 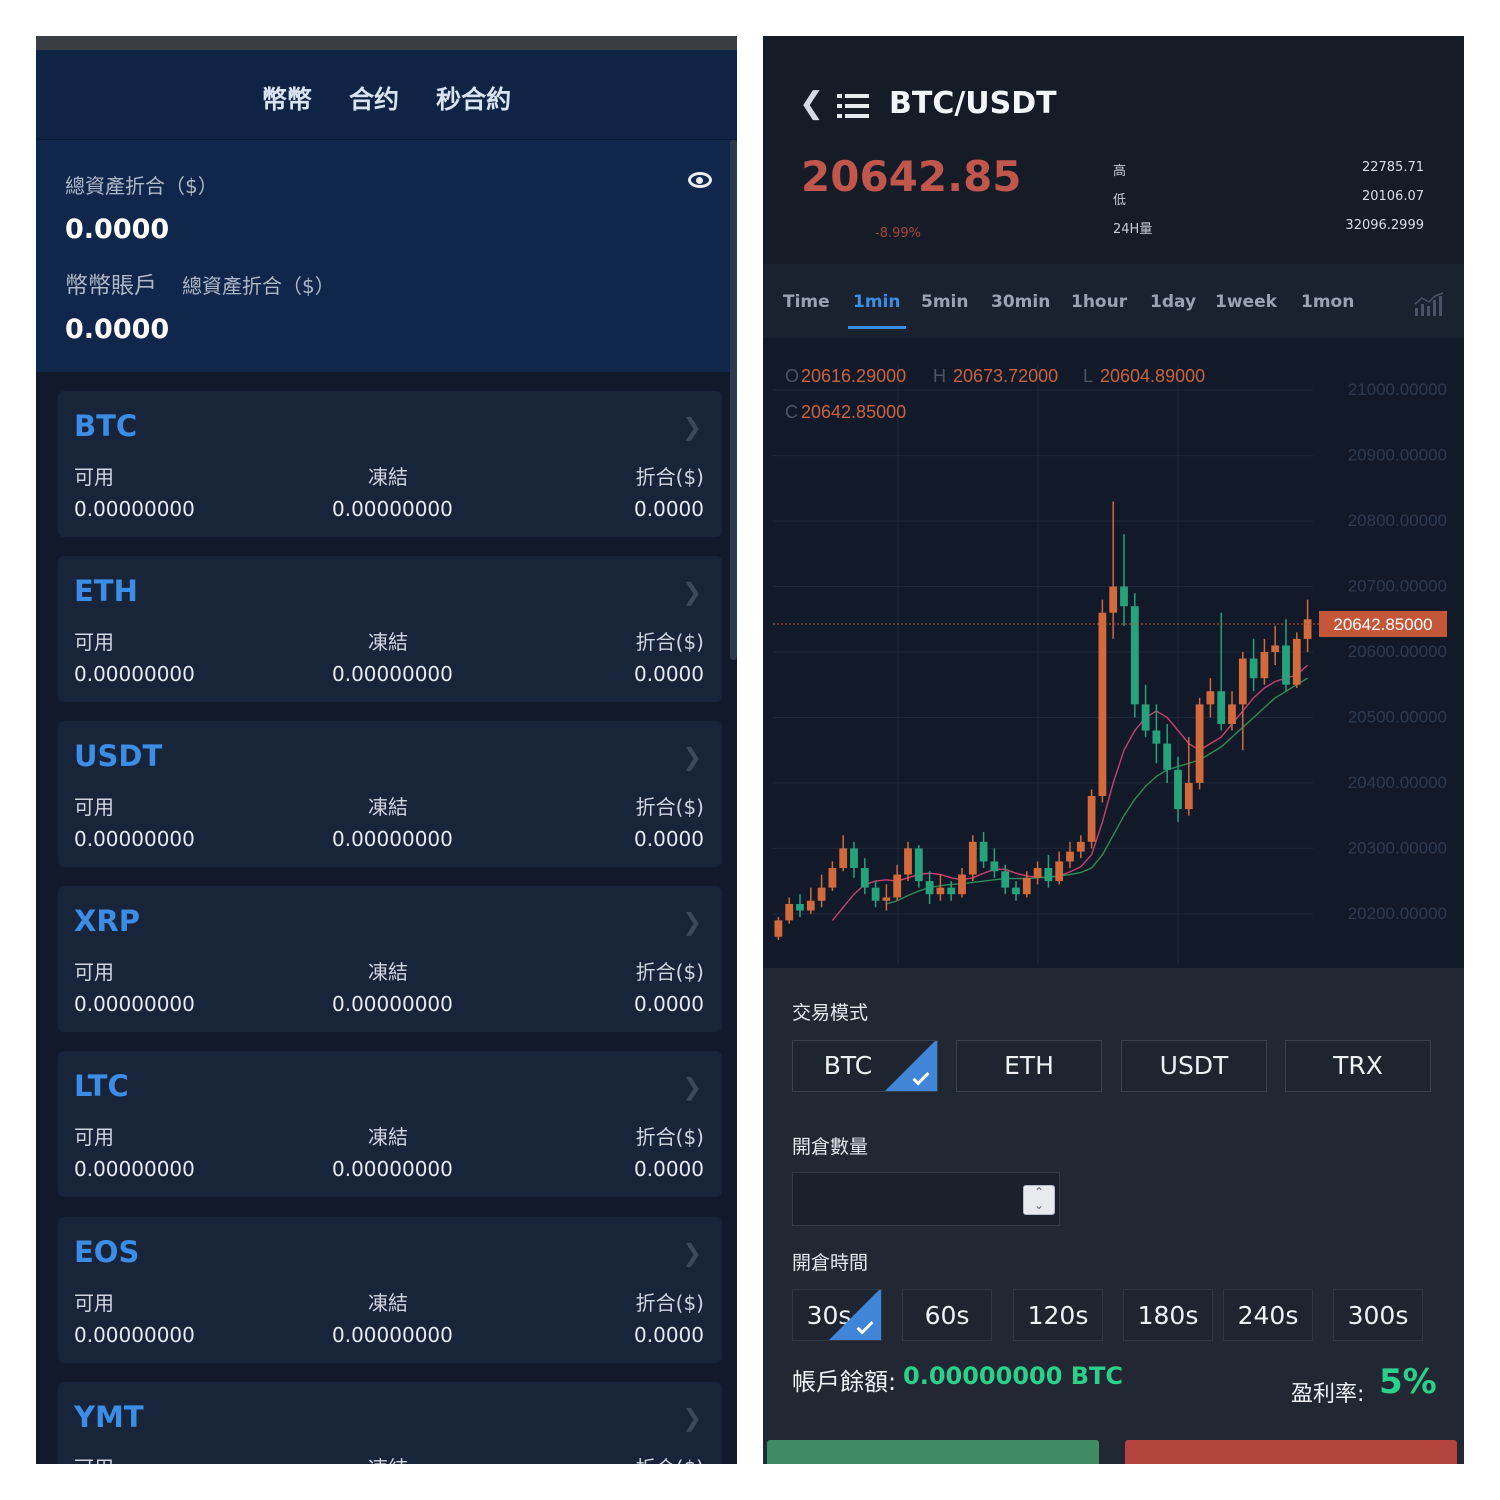 What do you see at coordinates (1029, 1066) in the screenshot?
I see `mode-eth-button: ETH` at bounding box center [1029, 1066].